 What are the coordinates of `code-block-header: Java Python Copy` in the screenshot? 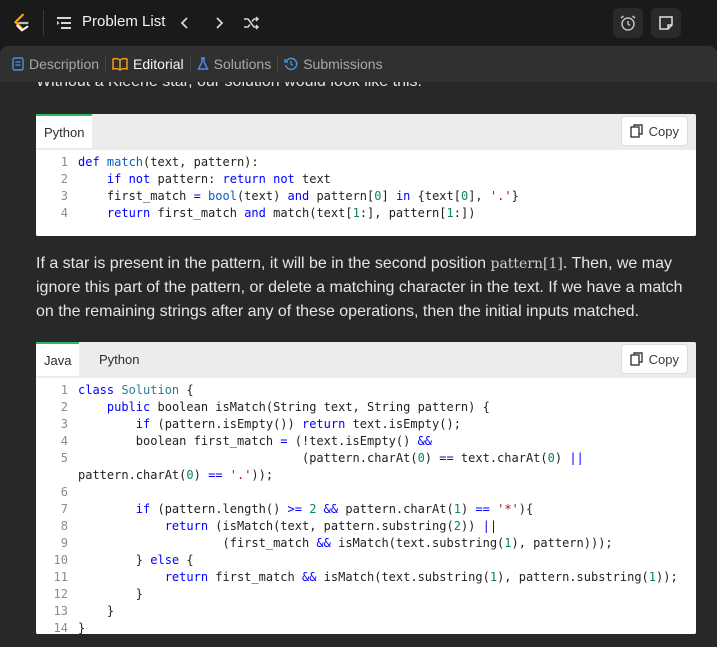 It's located at (366, 360).